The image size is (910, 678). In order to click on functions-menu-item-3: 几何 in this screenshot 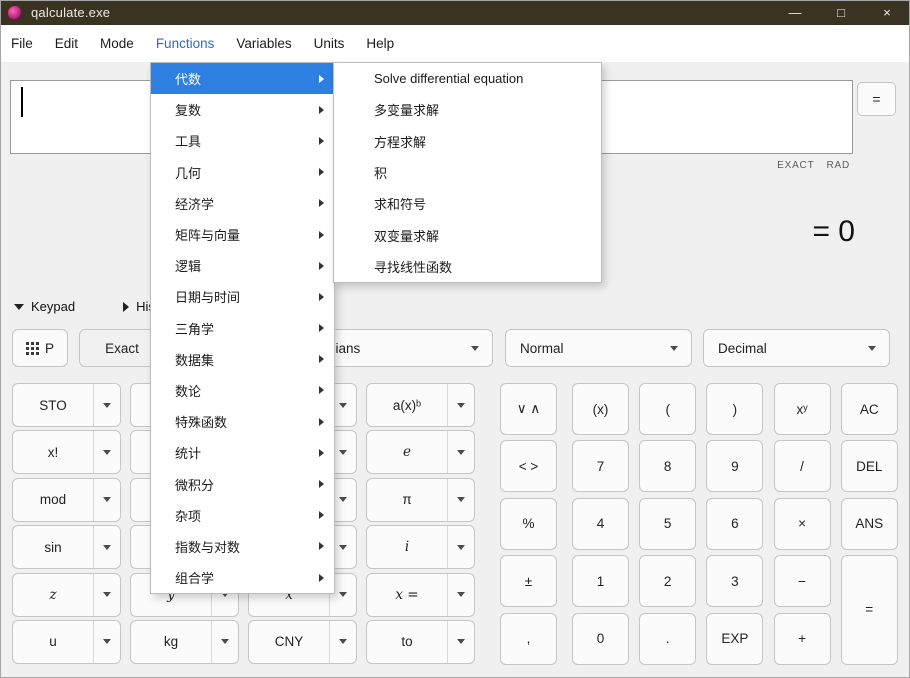, I will do `click(242, 172)`.